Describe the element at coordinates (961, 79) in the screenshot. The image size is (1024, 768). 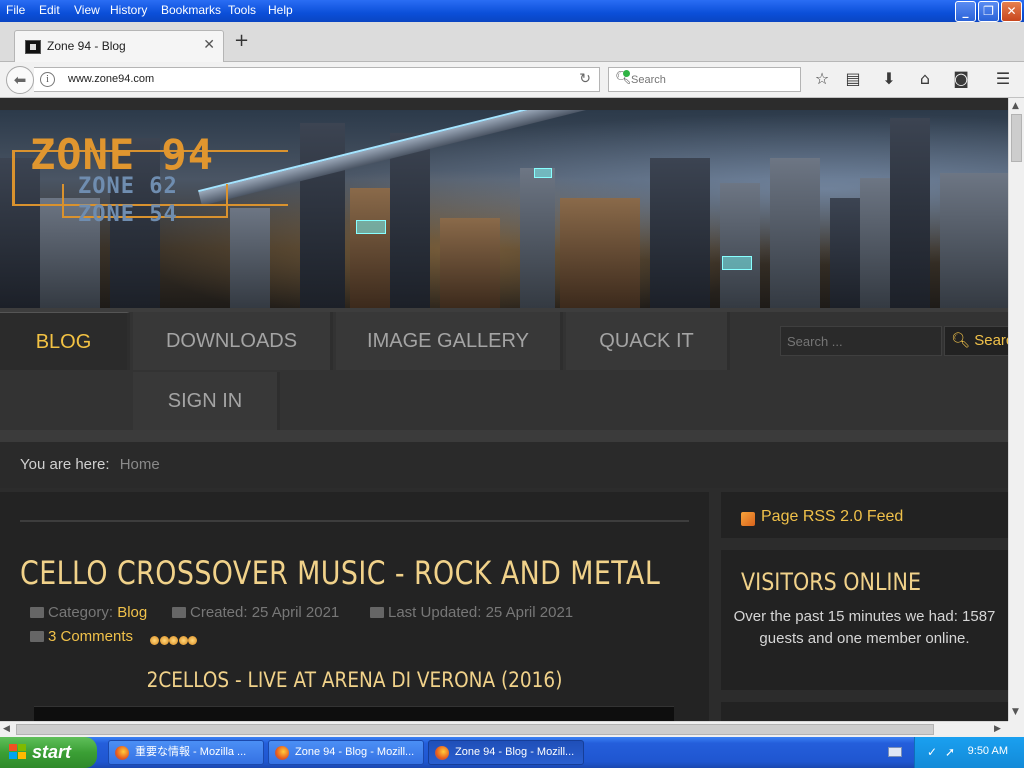
I see `pocket-icon: ◙` at that location.